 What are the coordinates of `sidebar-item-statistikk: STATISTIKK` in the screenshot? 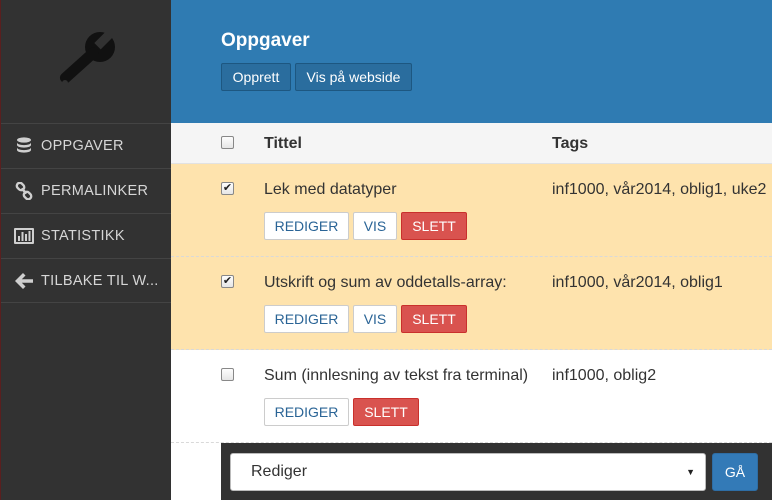 It's located at (86, 235).